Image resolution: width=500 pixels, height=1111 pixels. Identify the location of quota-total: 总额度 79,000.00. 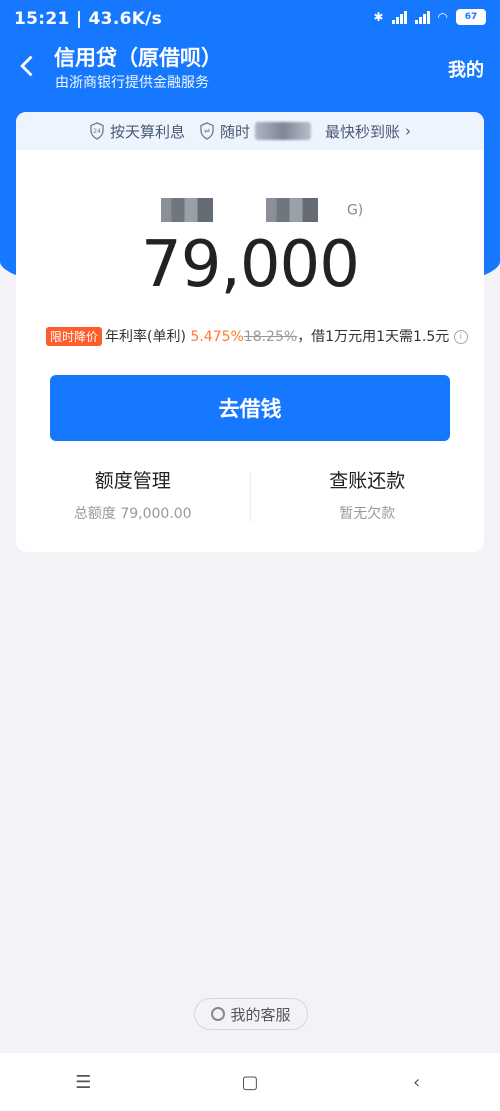
(132, 514).